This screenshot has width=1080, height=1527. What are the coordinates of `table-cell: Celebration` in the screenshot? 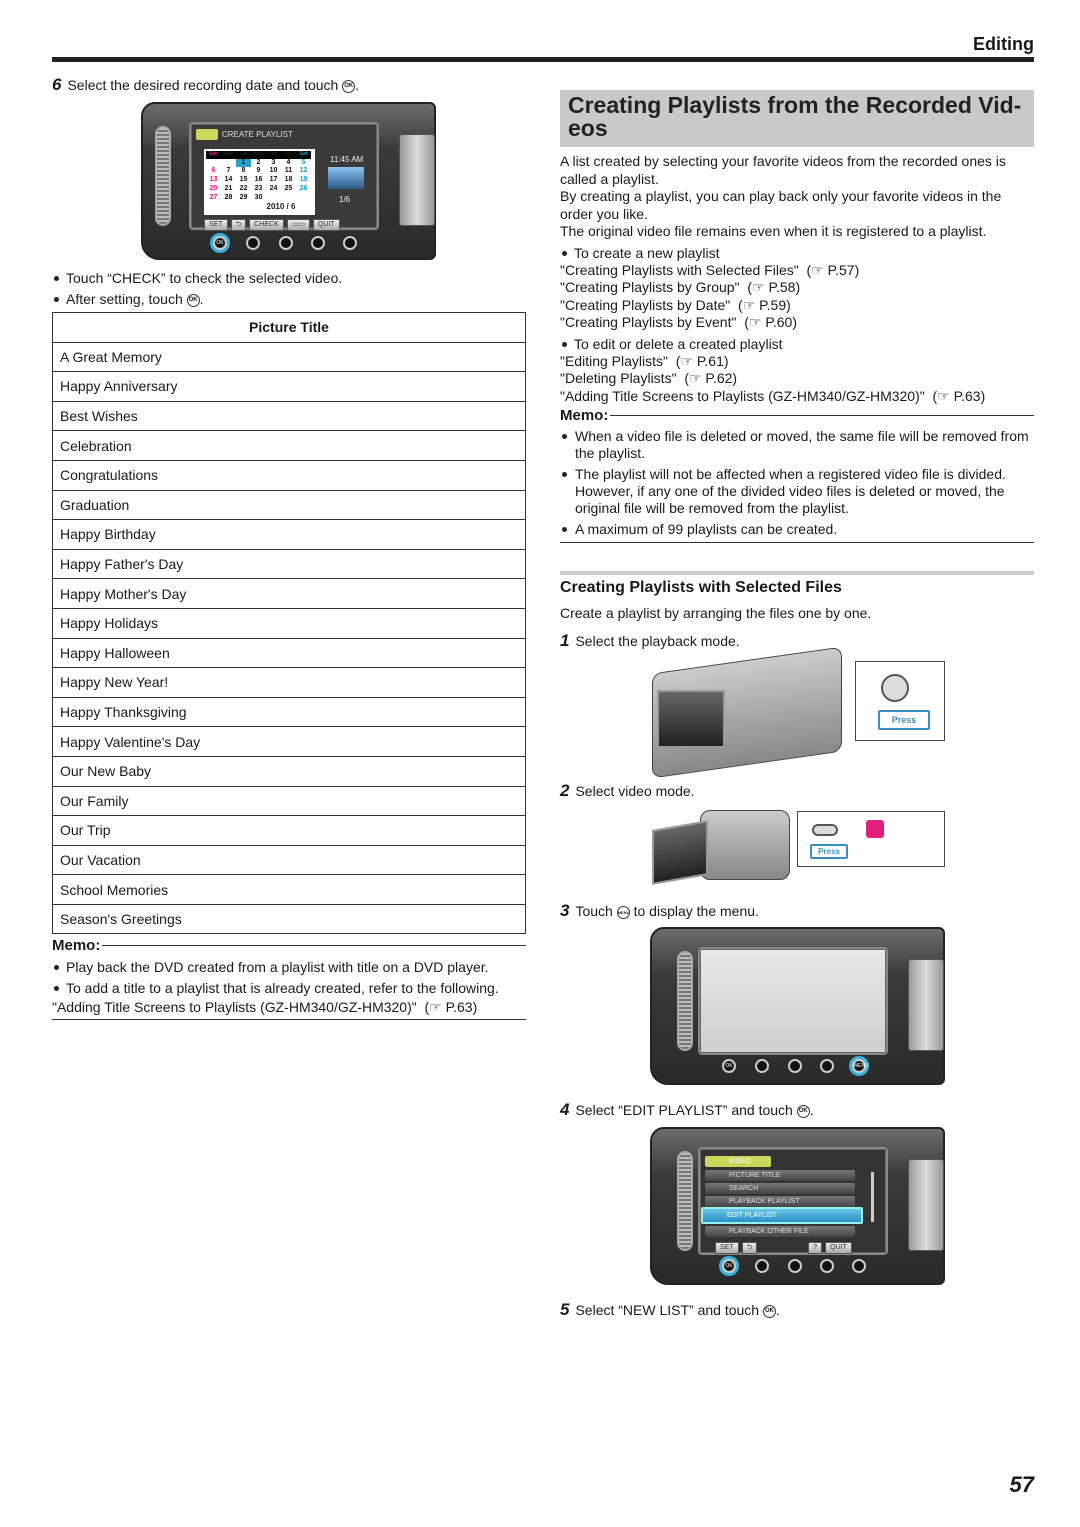 It's located at (289, 445).